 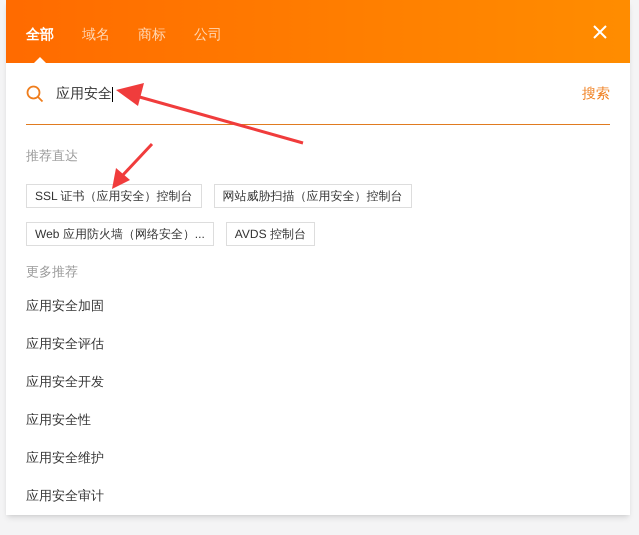 I want to click on close-icon, so click(x=600, y=32).